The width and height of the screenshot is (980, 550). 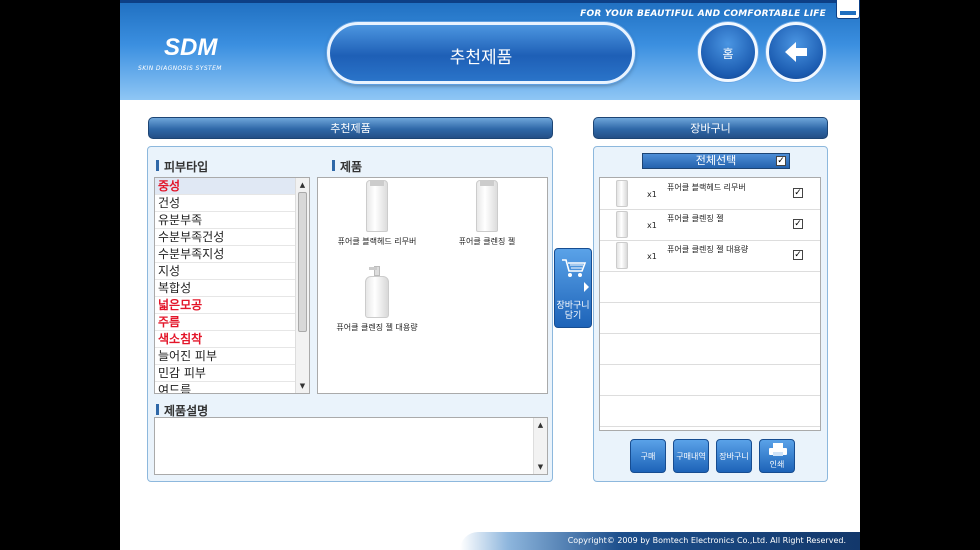 I want to click on buy-button-label: 구매, so click(x=648, y=456).